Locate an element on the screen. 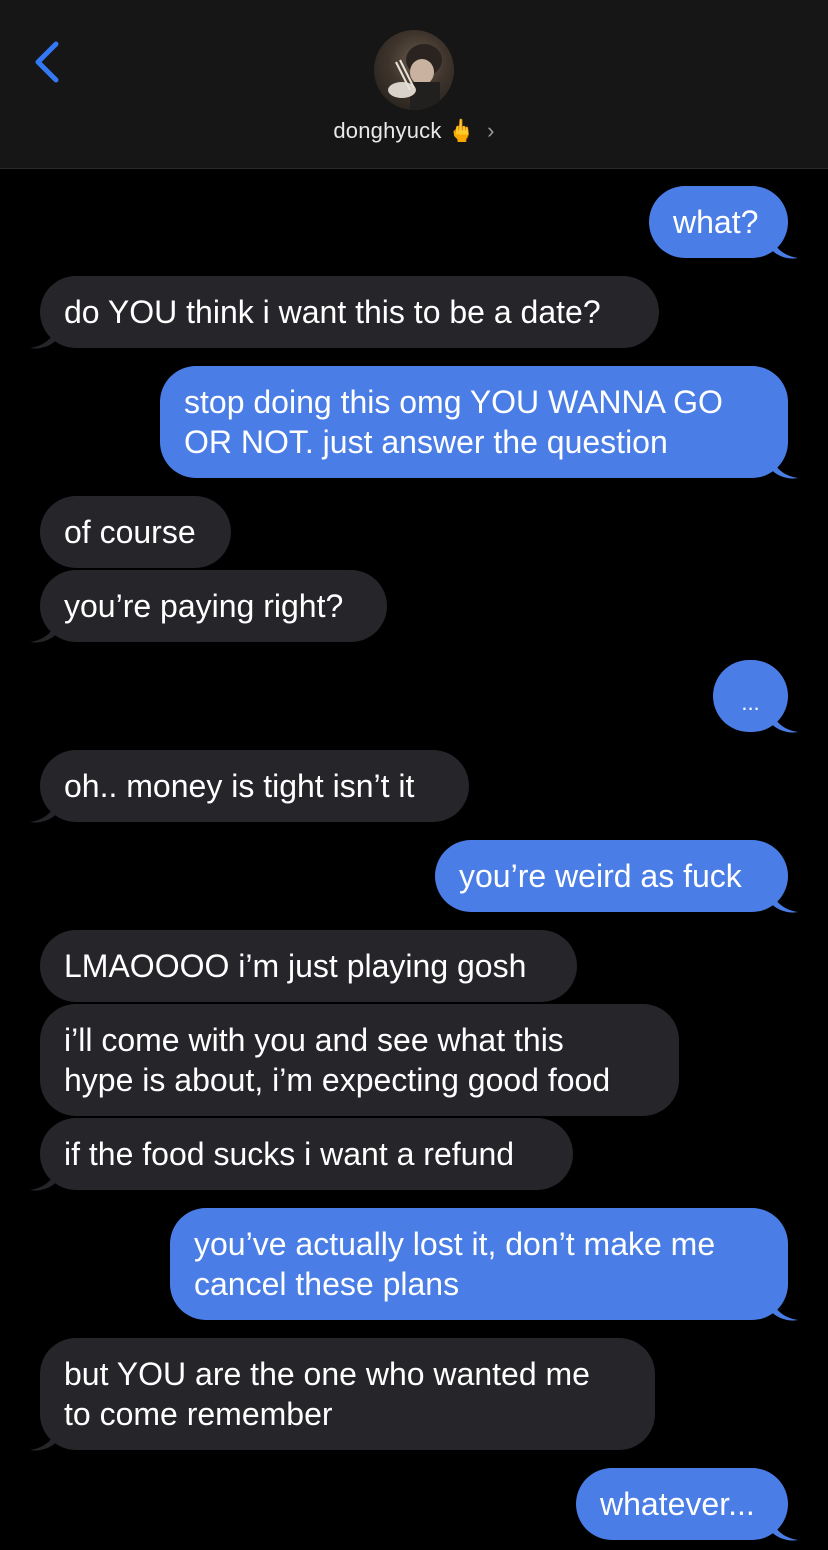 The width and height of the screenshot is (828, 1550). message-text: of course is located at coordinates (130, 532).